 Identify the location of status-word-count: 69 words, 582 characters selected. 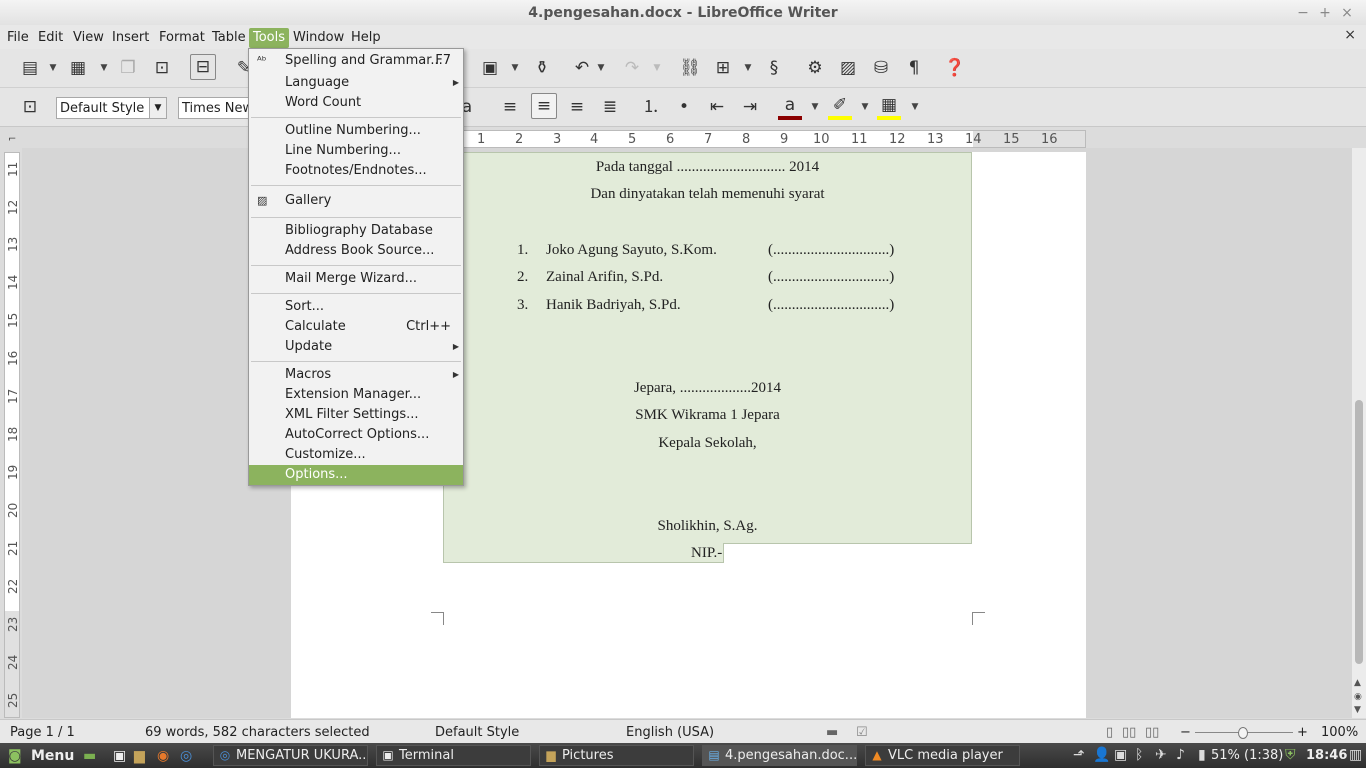
(257, 732).